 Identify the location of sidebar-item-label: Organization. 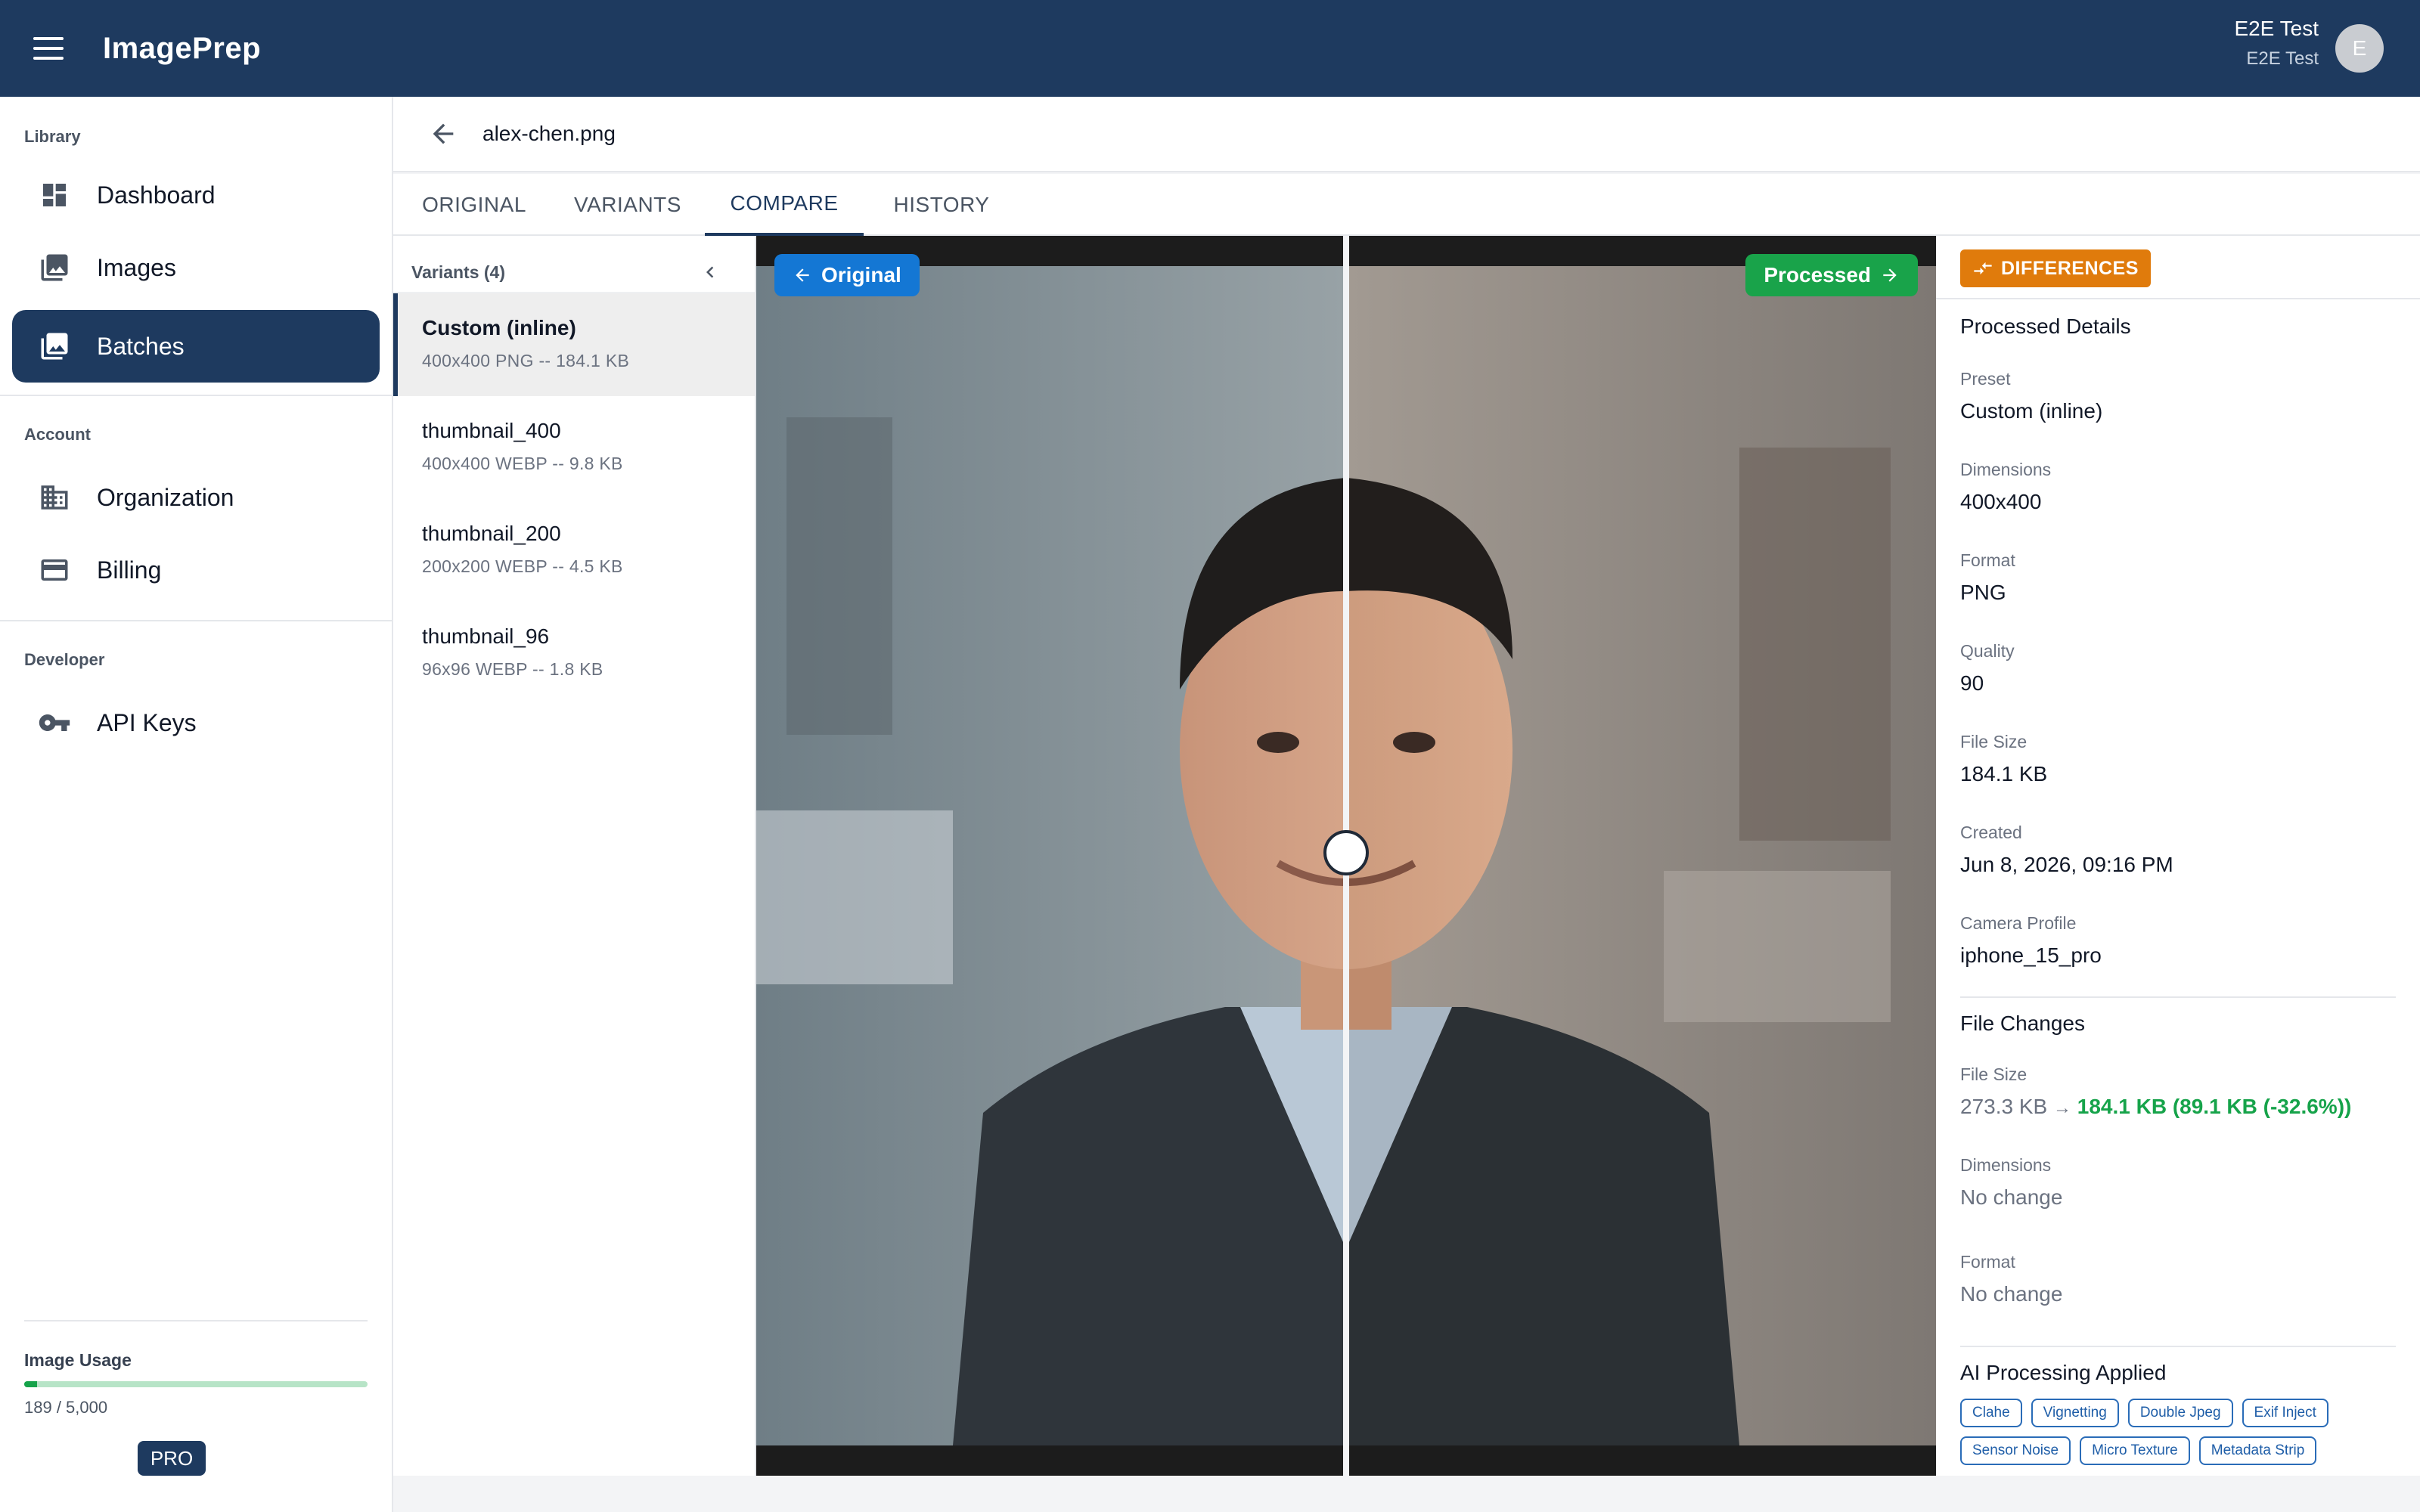
(165, 497).